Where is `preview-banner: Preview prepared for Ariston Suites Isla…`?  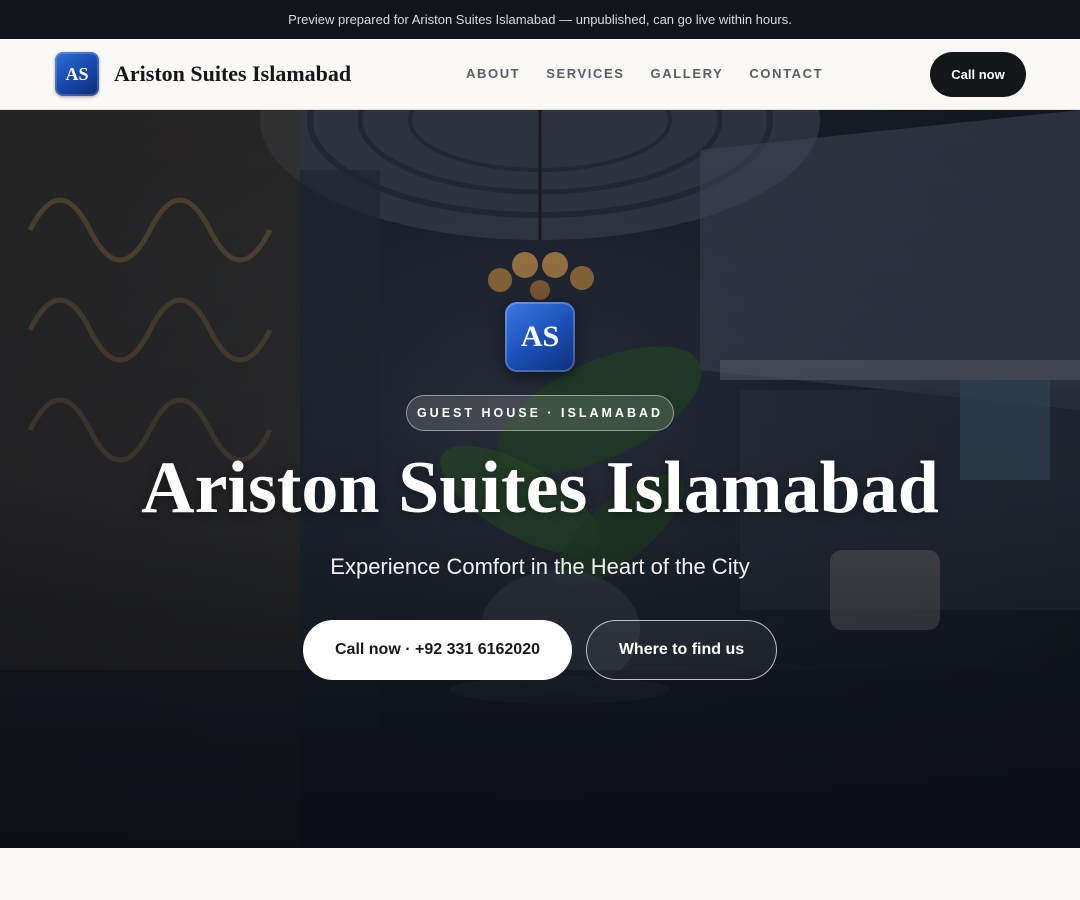
preview-banner: Preview prepared for Ariston Suites Isla… is located at coordinates (540, 19).